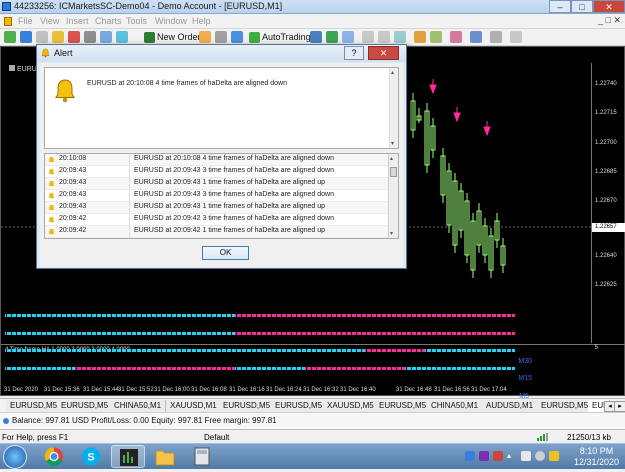 The image size is (625, 472). Describe the element at coordinates (582, 6) in the screenshot. I see `maximize-button: □` at that location.